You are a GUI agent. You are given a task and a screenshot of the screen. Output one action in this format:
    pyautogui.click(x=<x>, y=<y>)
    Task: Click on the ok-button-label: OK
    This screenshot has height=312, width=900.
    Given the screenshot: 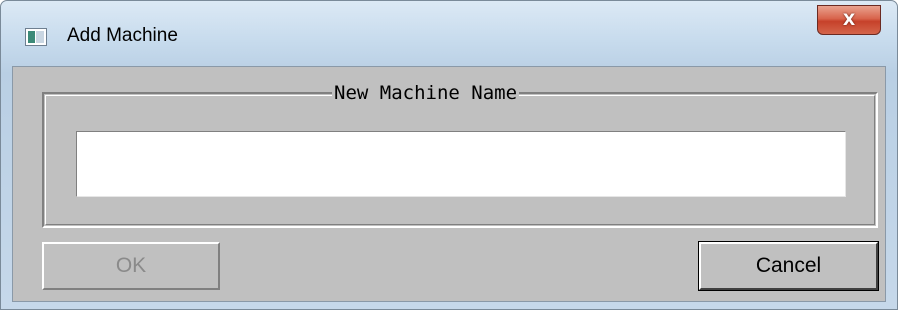 What is the action you would take?
    pyautogui.click(x=131, y=265)
    